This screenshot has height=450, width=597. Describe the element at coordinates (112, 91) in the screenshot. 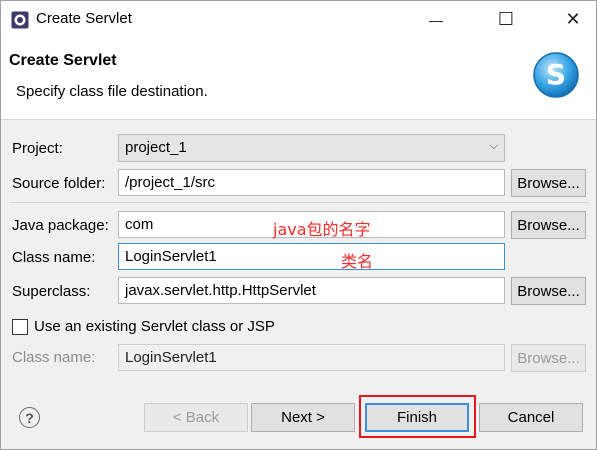

I see `page-description: Specify class file destination.` at that location.